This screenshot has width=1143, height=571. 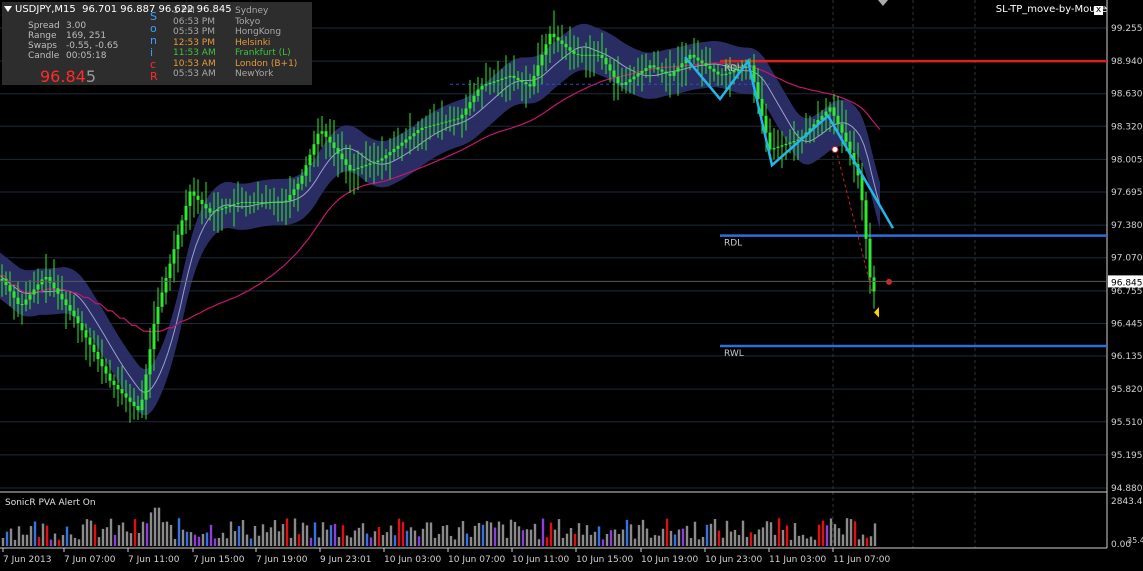 I want to click on sonicr-letter: R, so click(x=154, y=76).